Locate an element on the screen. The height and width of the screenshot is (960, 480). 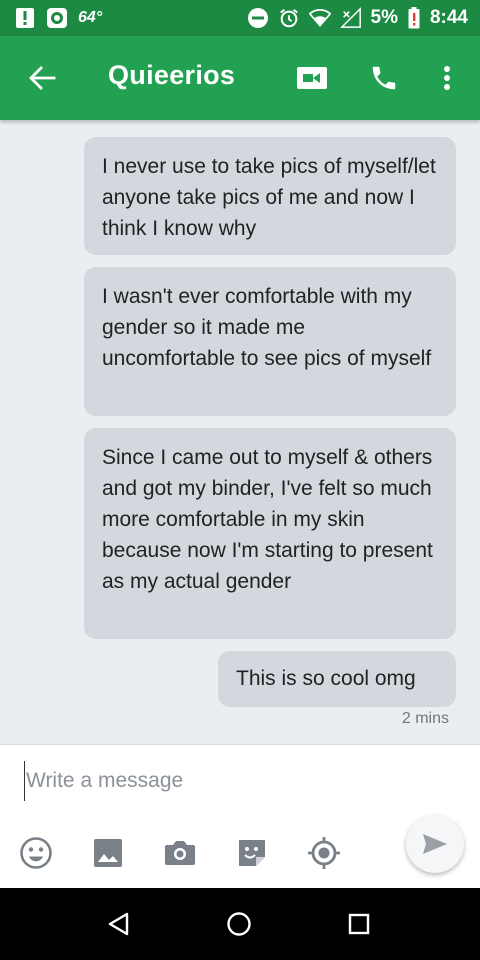
sticker-icon is located at coordinates (252, 853).